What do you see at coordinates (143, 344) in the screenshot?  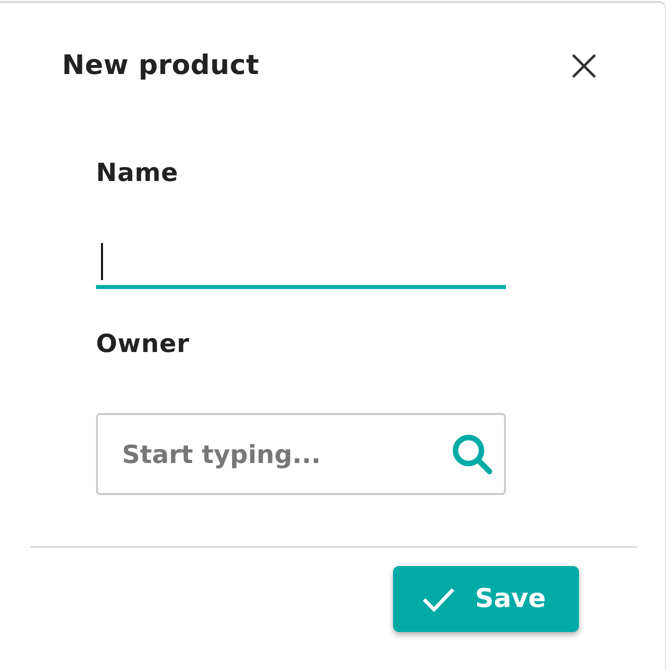 I see `field-label: Owner` at bounding box center [143, 344].